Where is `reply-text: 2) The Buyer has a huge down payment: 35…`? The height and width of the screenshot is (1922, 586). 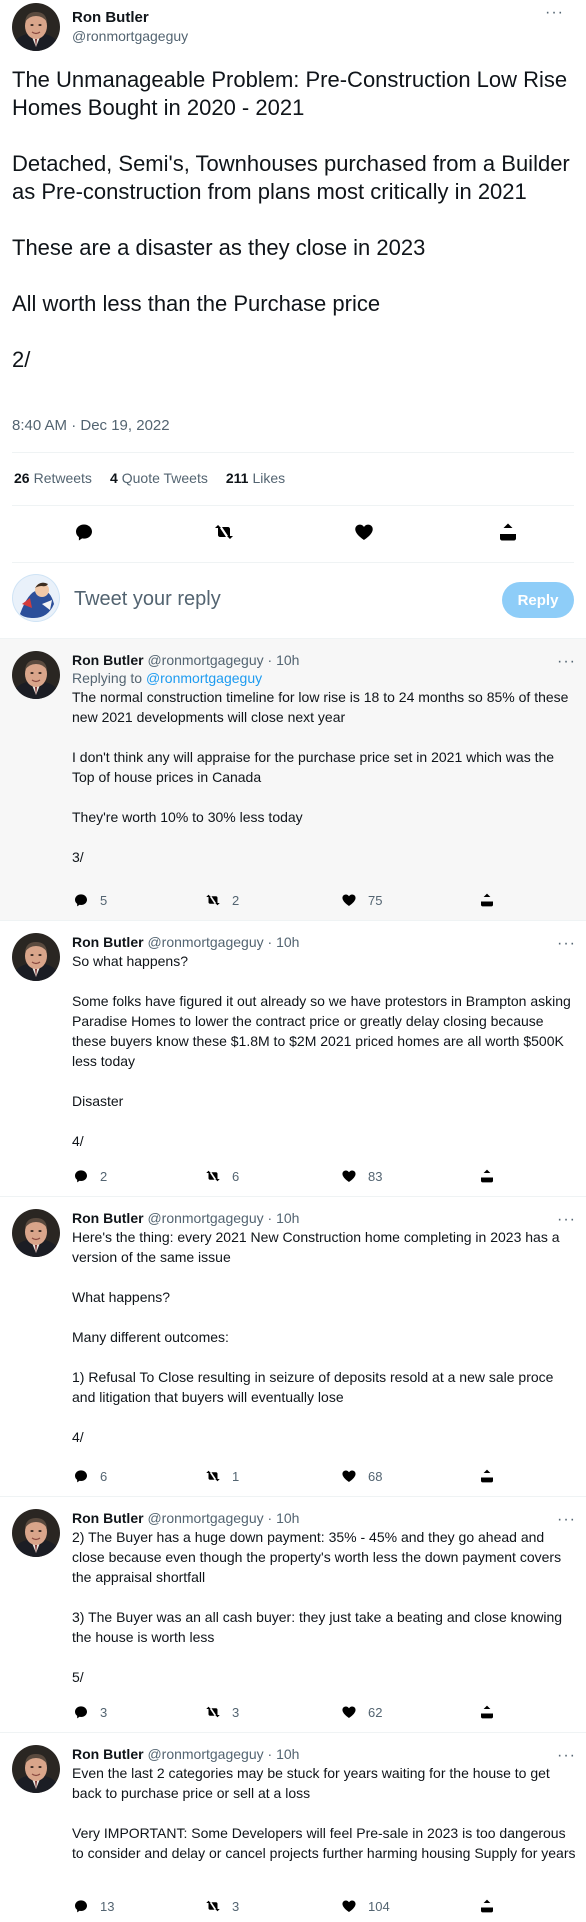
reply-text: 2) The Buyer has a huge down payment: 35… is located at coordinates (317, 1607).